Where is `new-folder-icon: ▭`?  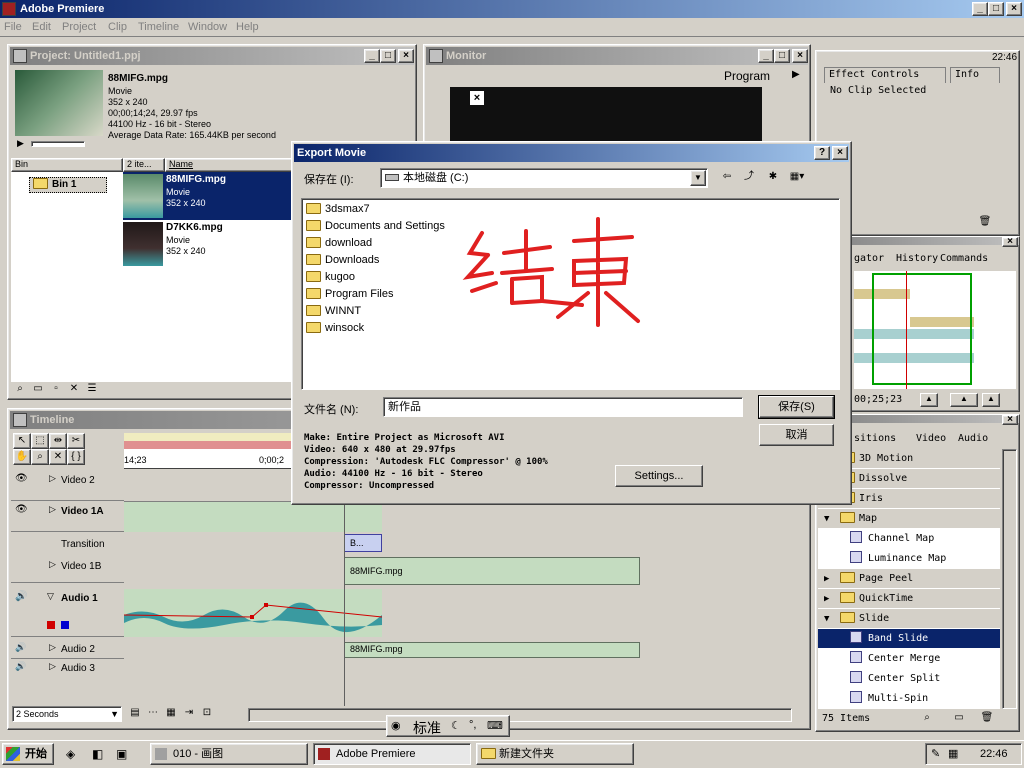 new-folder-icon: ▭ is located at coordinates (959, 719).